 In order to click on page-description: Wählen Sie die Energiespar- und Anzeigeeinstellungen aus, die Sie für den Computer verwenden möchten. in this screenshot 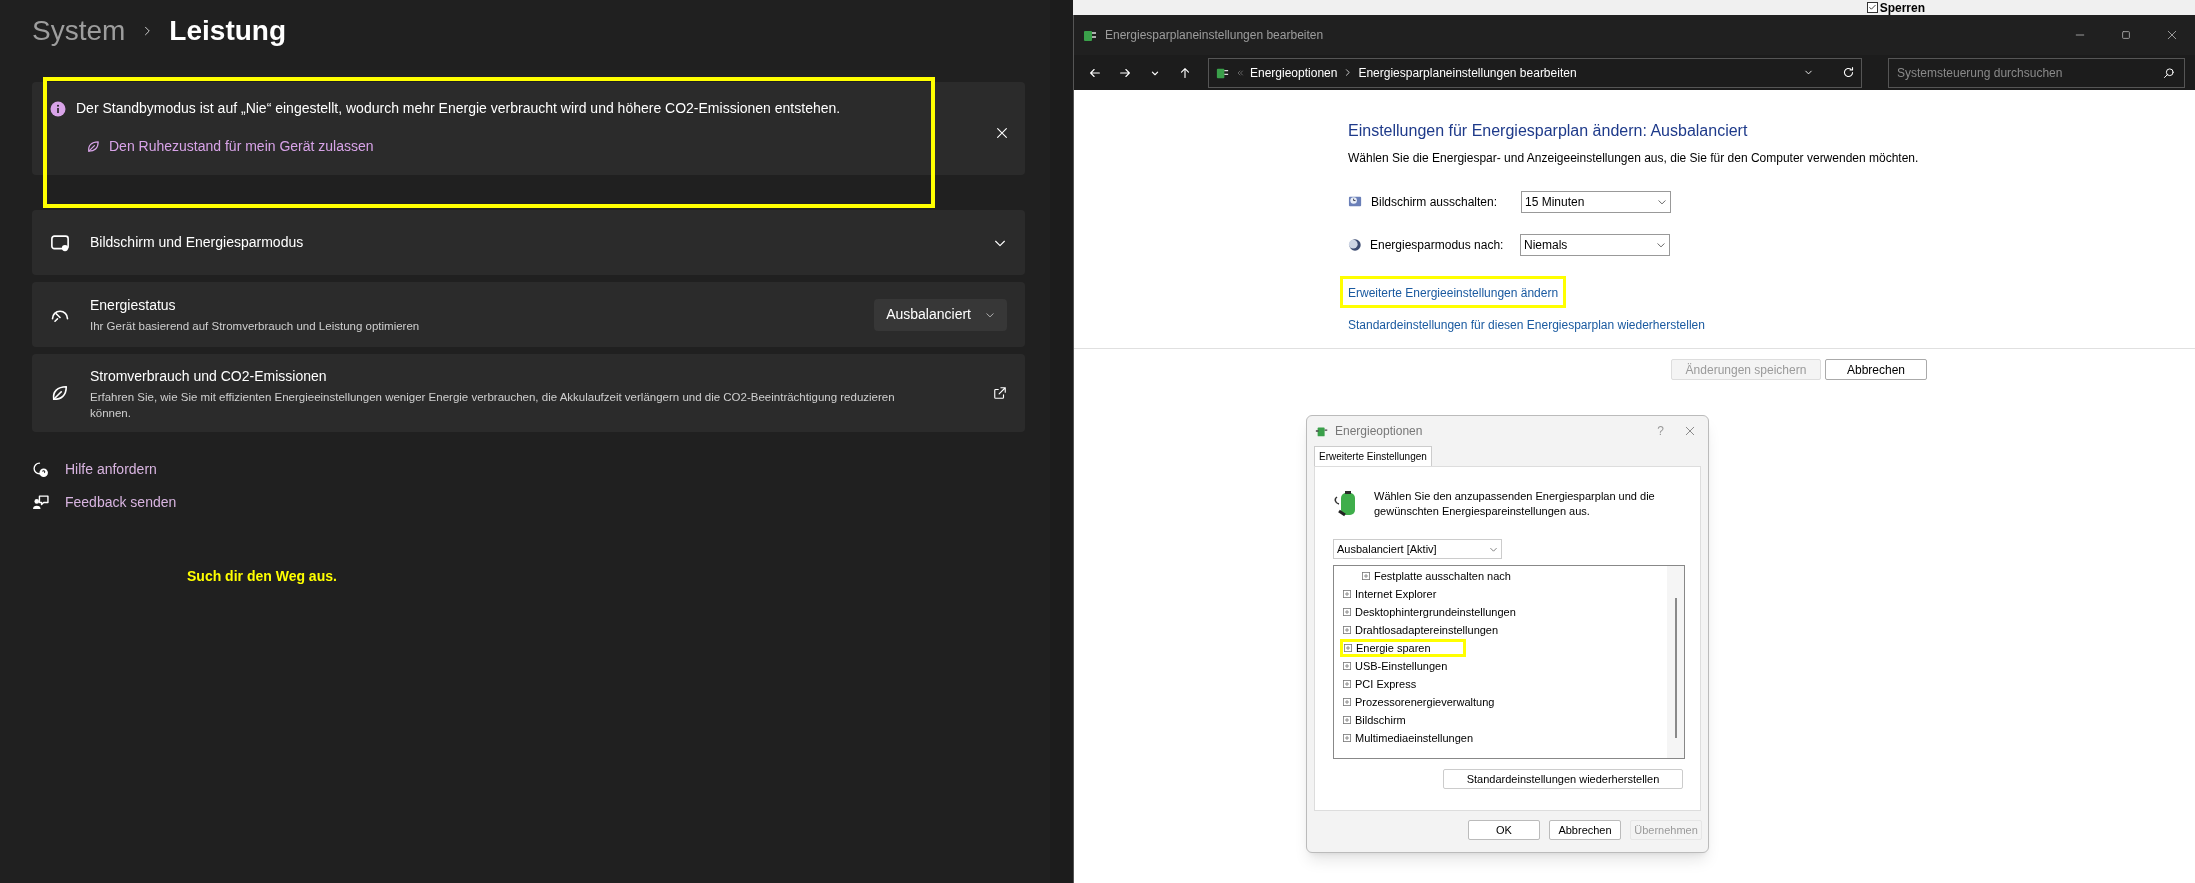, I will do `click(1634, 158)`.